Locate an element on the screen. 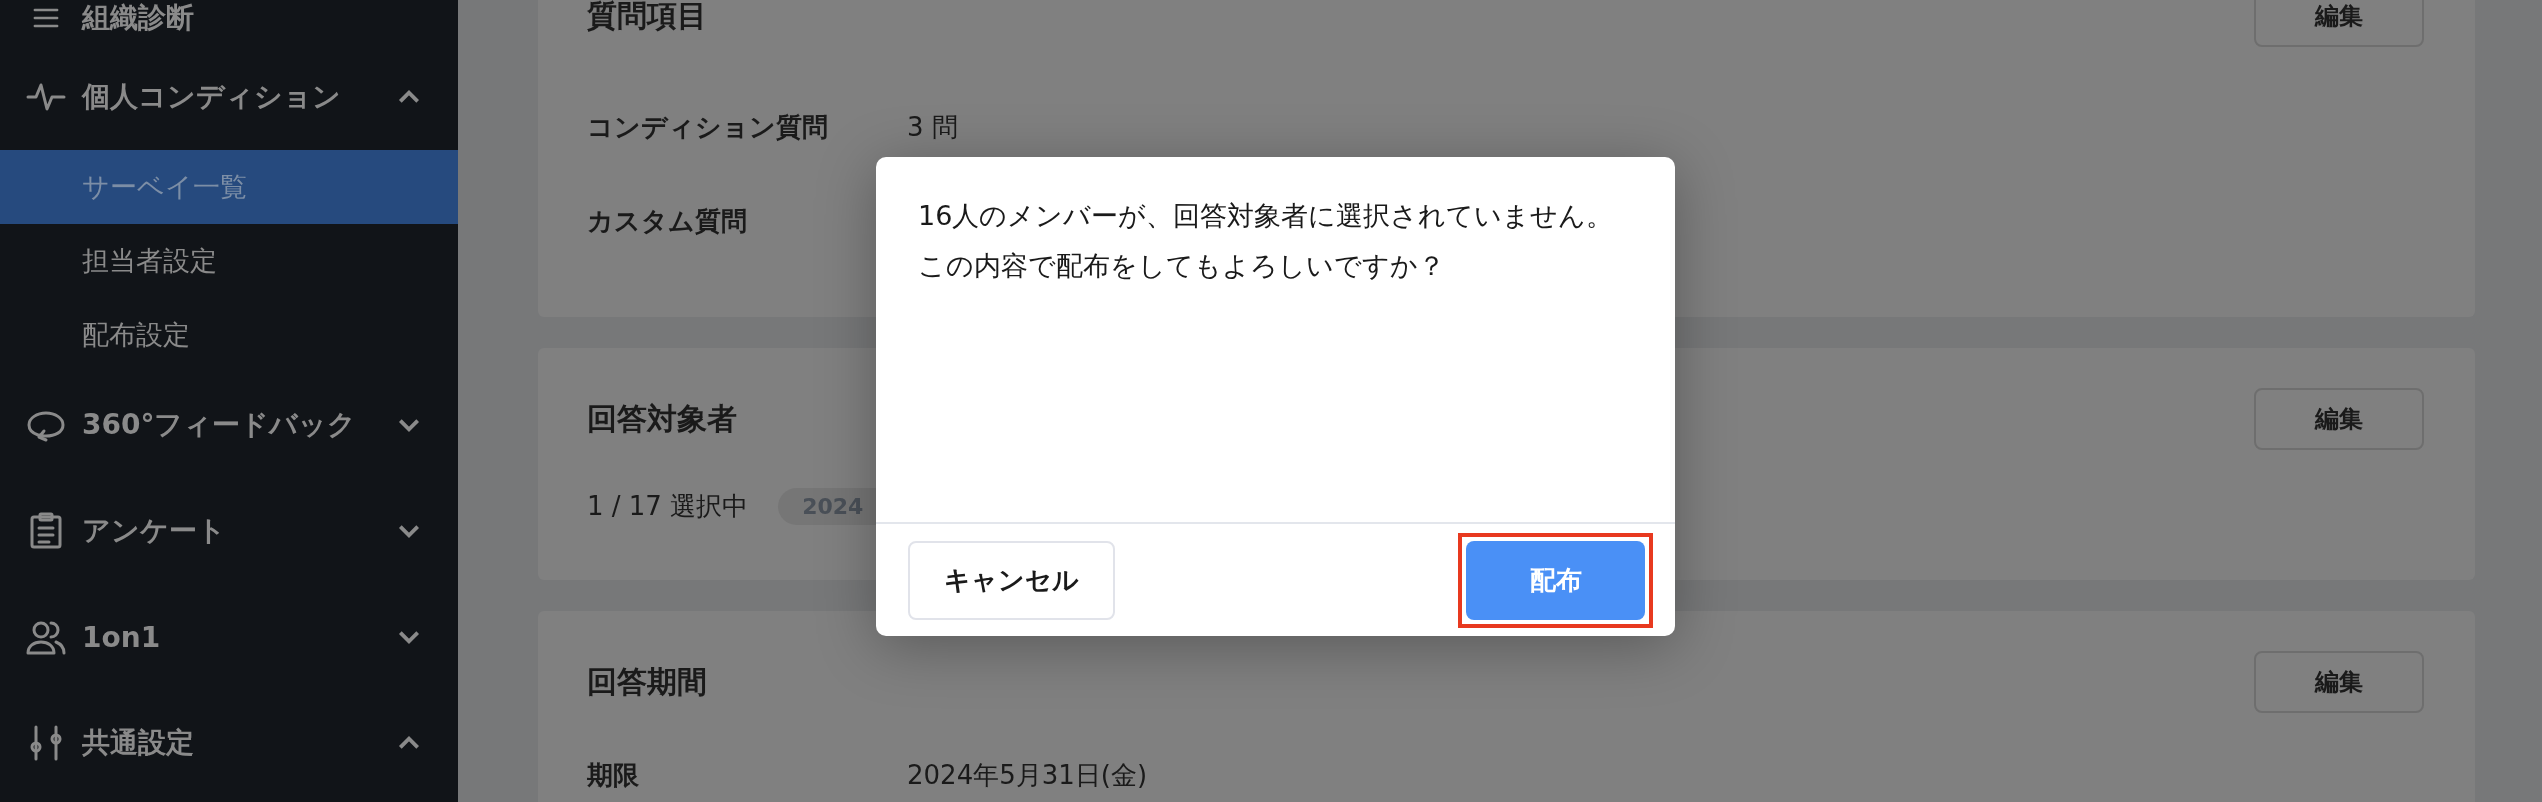 This screenshot has height=802, width=2542. sidebar-label: アンケート is located at coordinates (154, 531).